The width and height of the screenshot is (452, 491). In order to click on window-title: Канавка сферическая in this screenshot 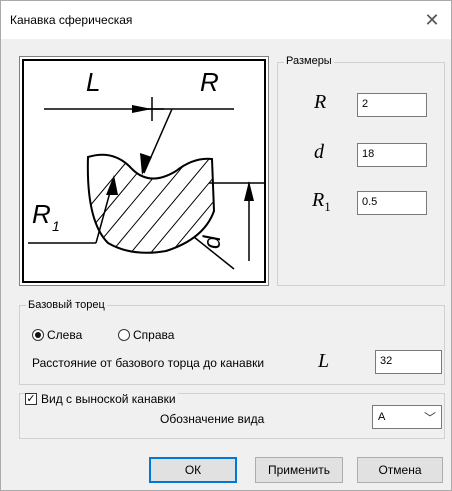, I will do `click(71, 20)`.